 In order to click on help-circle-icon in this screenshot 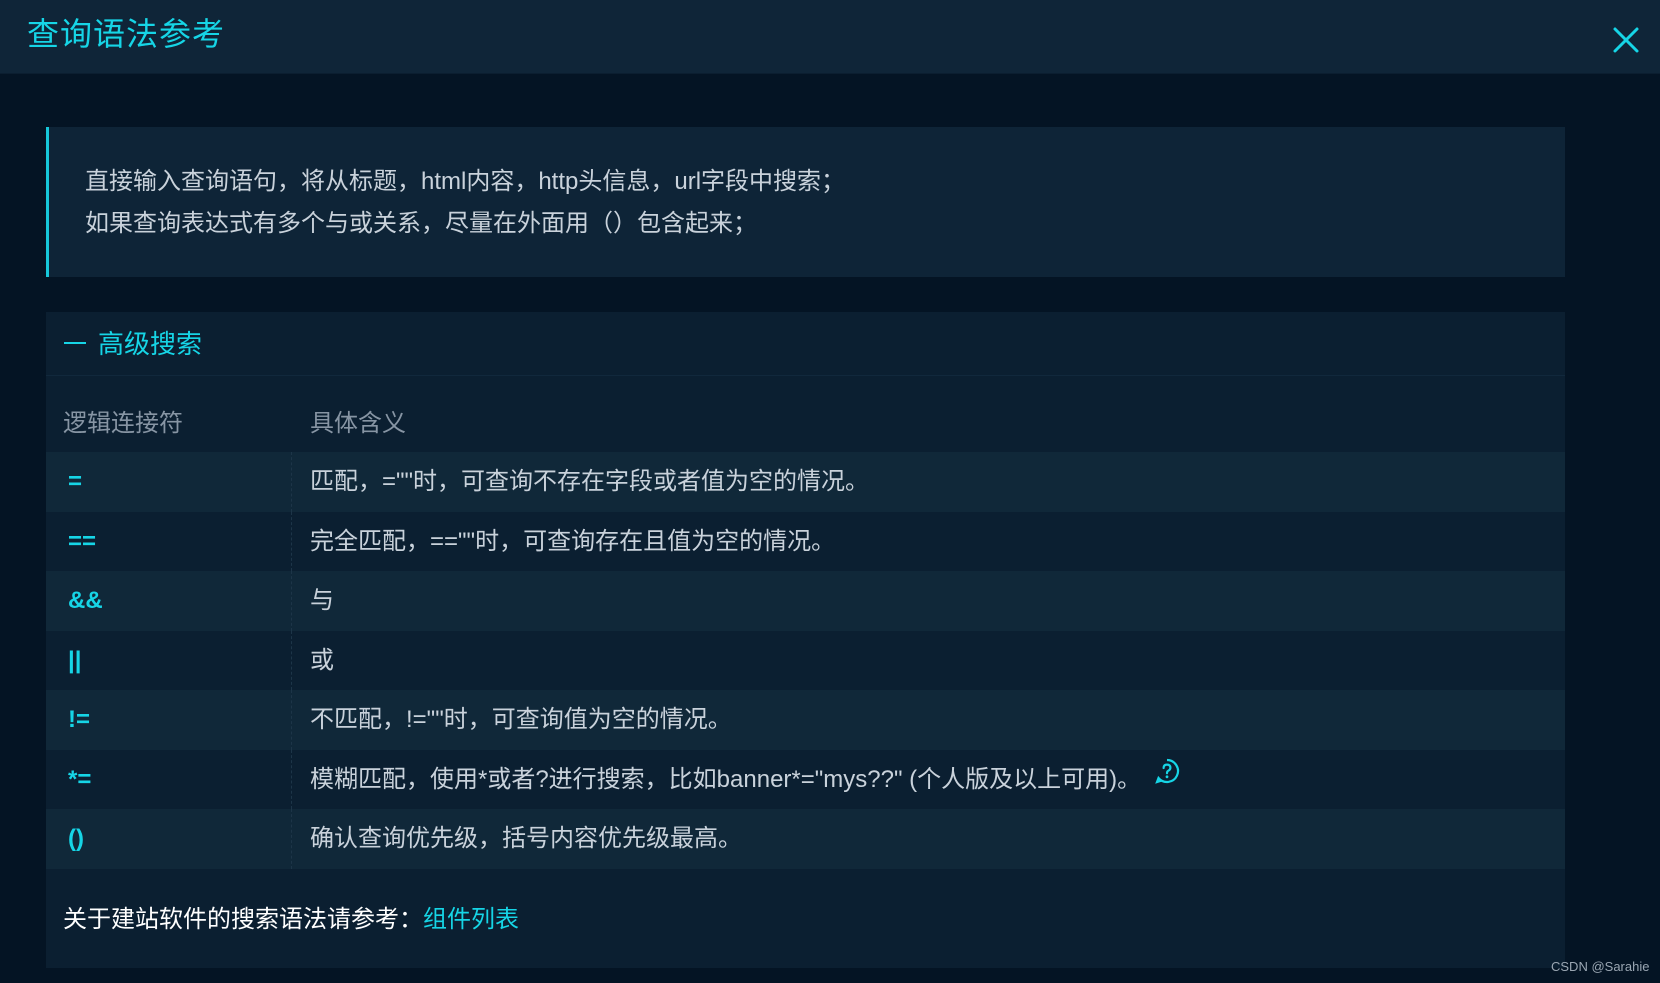, I will do `click(1167, 777)`.